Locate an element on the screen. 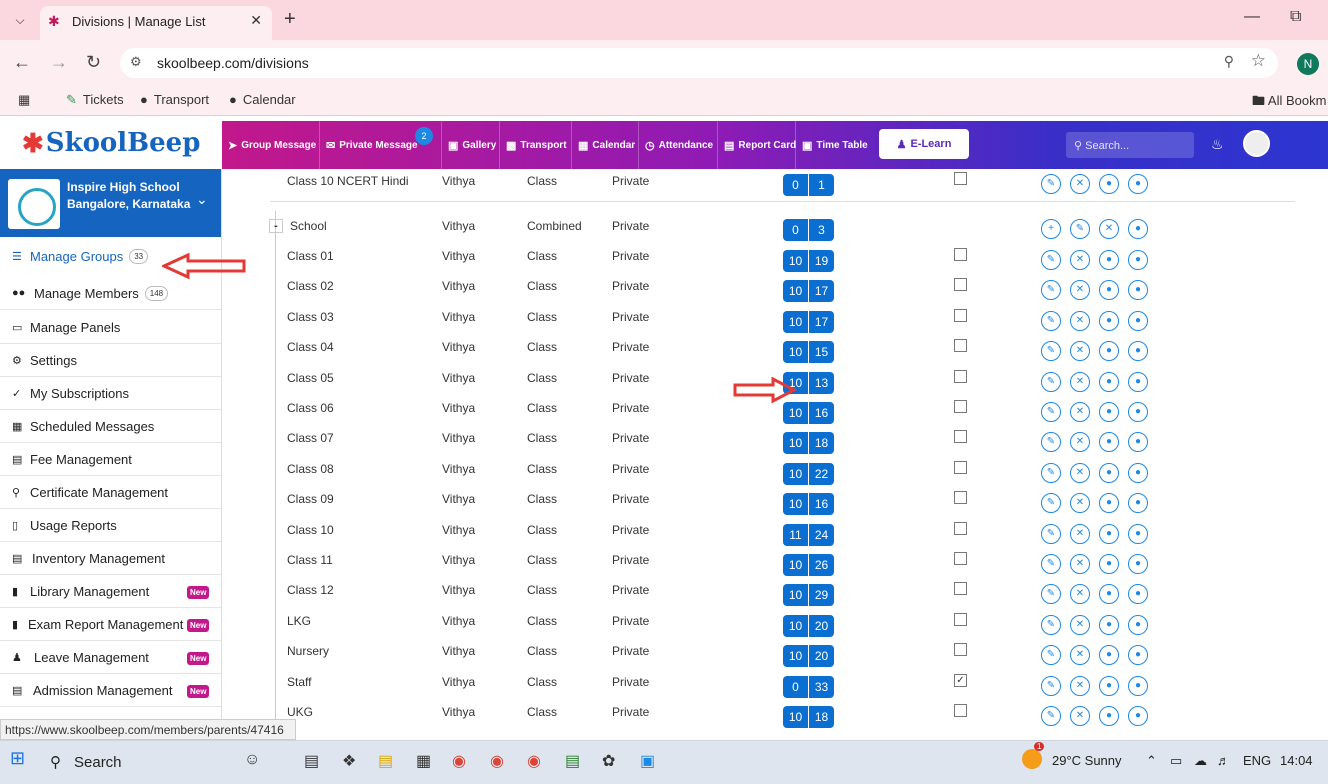 This screenshot has height=784, width=1328. member-count-pill: 10 29 is located at coordinates (808, 595).